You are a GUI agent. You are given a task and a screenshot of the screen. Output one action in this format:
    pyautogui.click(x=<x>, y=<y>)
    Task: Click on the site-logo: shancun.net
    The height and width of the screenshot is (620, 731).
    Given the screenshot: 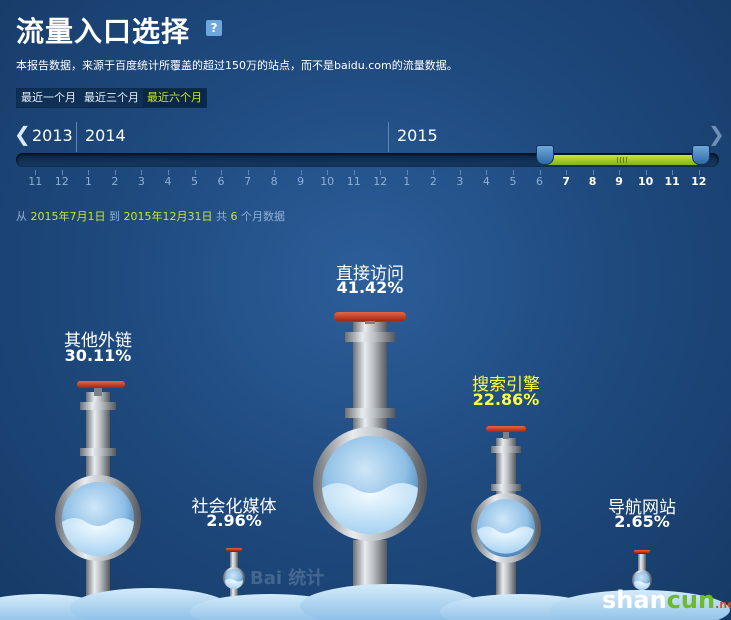 What is the action you would take?
    pyautogui.click(x=666, y=600)
    